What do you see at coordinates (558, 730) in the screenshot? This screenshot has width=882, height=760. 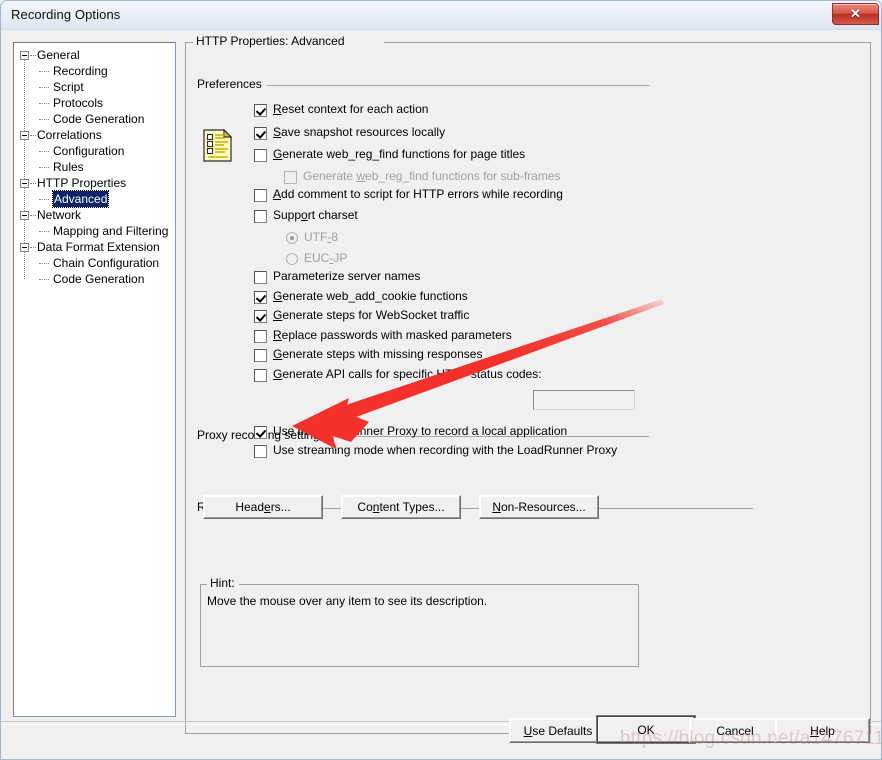 I see `button-use-defaults: Use Defaults` at bounding box center [558, 730].